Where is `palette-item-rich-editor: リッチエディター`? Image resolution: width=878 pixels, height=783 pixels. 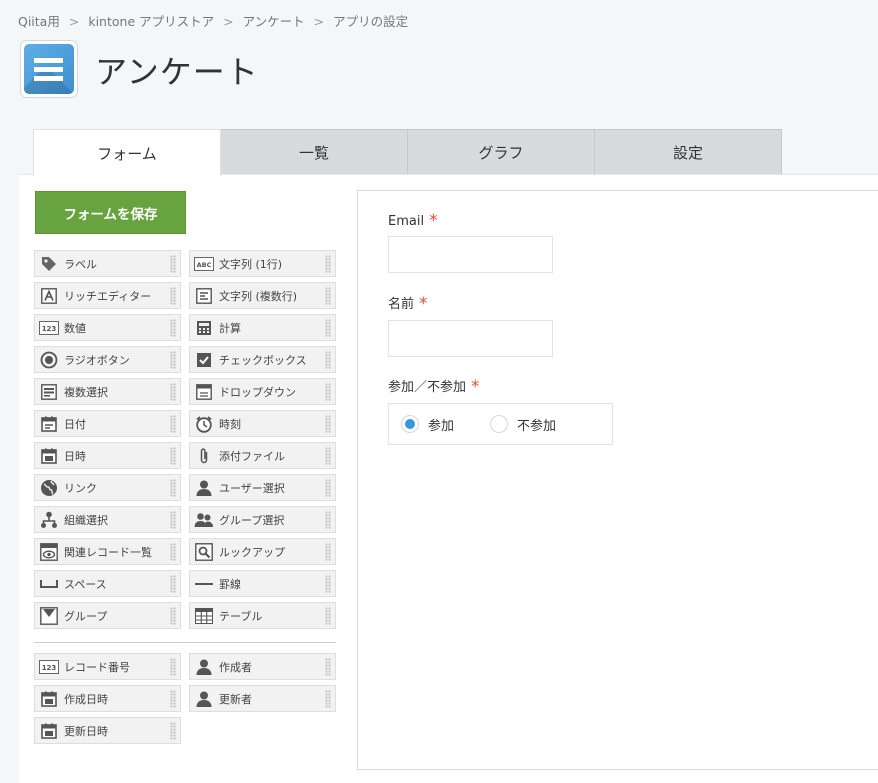 palette-item-rich-editor: リッチエディター is located at coordinates (107, 295).